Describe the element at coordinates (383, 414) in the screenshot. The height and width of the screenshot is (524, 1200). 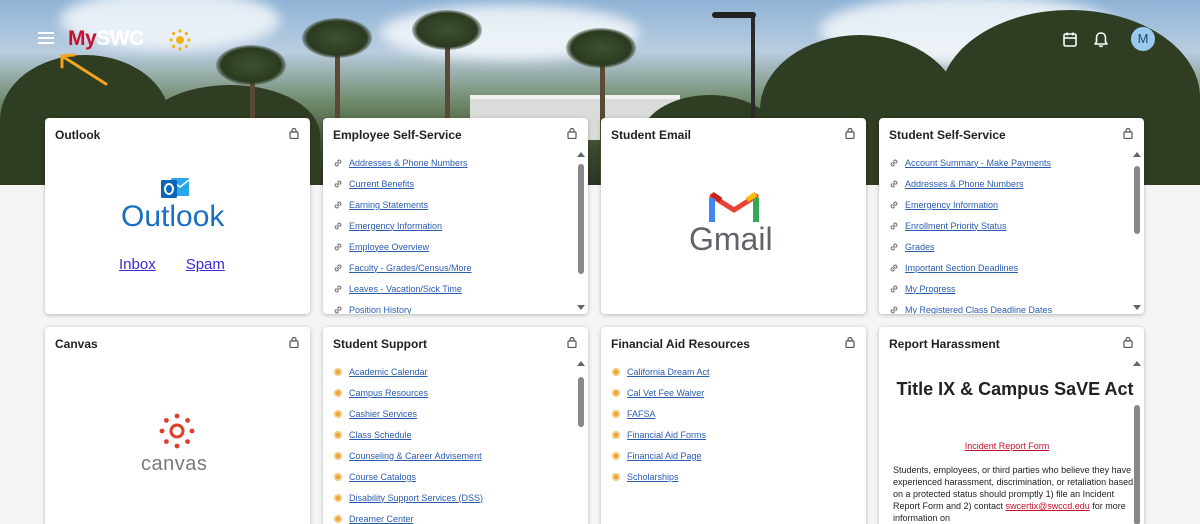
I see `list-item-link: Cashier Services` at that location.